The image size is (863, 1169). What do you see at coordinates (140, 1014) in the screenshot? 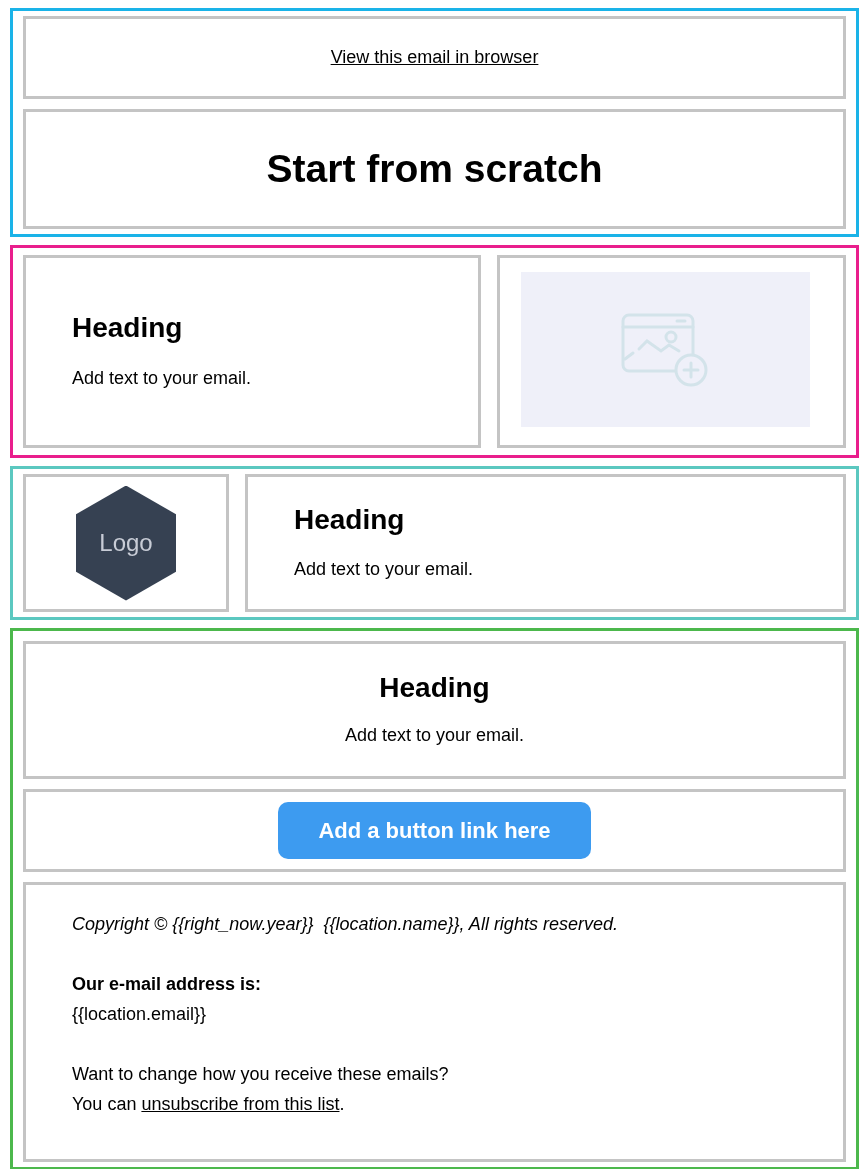
I see `address-text: {{location.email}}` at bounding box center [140, 1014].